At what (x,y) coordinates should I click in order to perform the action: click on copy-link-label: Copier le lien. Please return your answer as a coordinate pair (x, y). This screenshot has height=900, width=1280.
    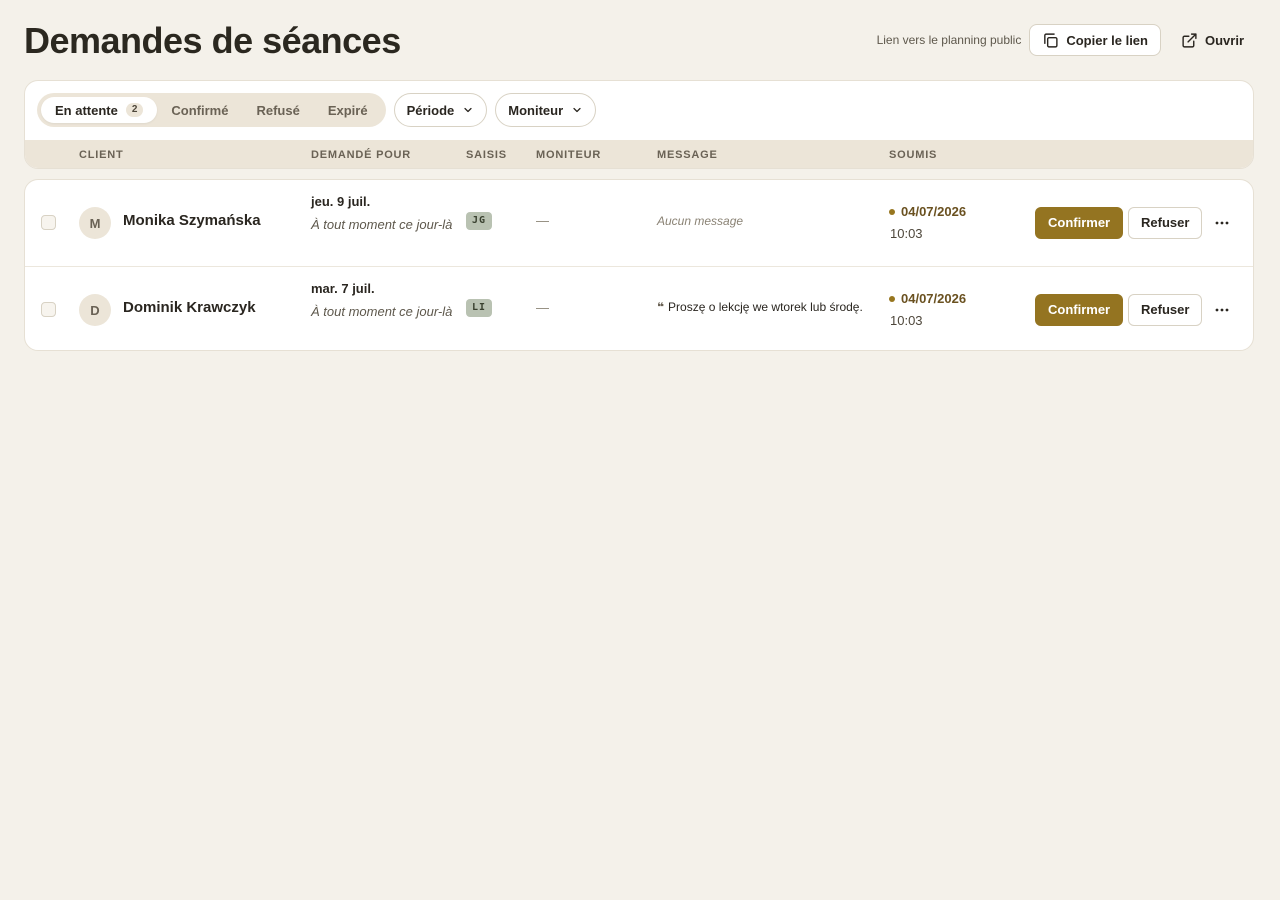
    Looking at the image, I should click on (1107, 40).